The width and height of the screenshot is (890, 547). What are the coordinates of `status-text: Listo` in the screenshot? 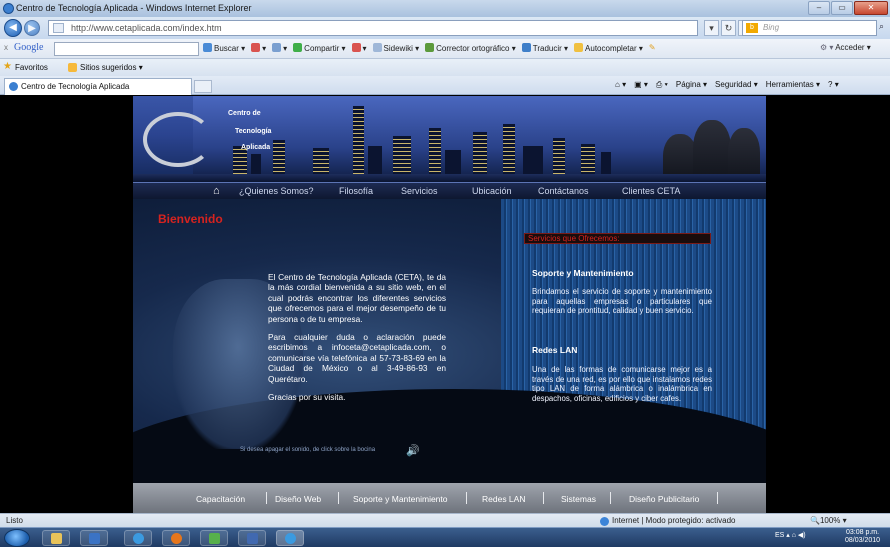 It's located at (14, 520).